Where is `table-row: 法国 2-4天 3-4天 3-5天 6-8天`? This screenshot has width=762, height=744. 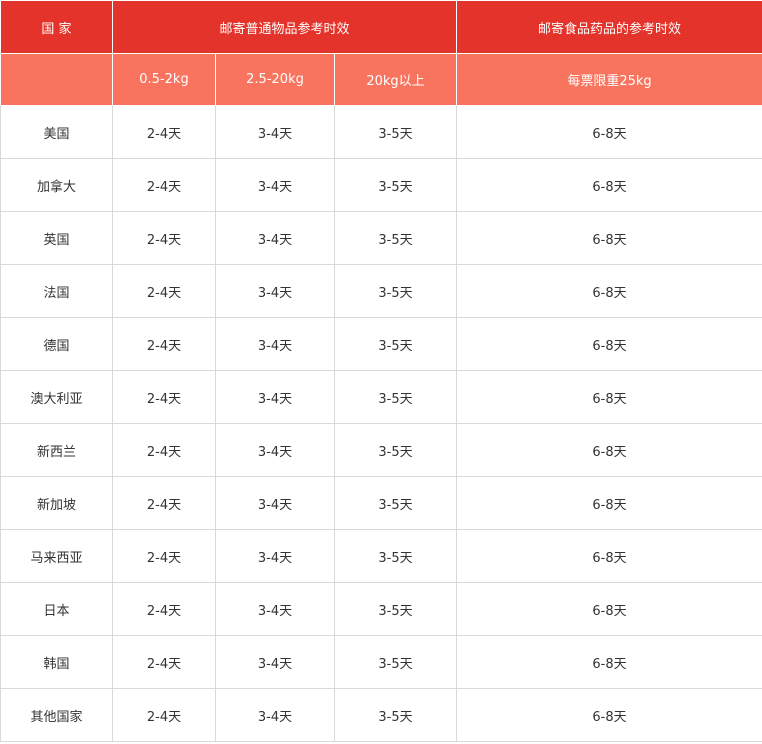 table-row: 法国 2-4天 3-4天 3-5天 6-8天 is located at coordinates (381, 291).